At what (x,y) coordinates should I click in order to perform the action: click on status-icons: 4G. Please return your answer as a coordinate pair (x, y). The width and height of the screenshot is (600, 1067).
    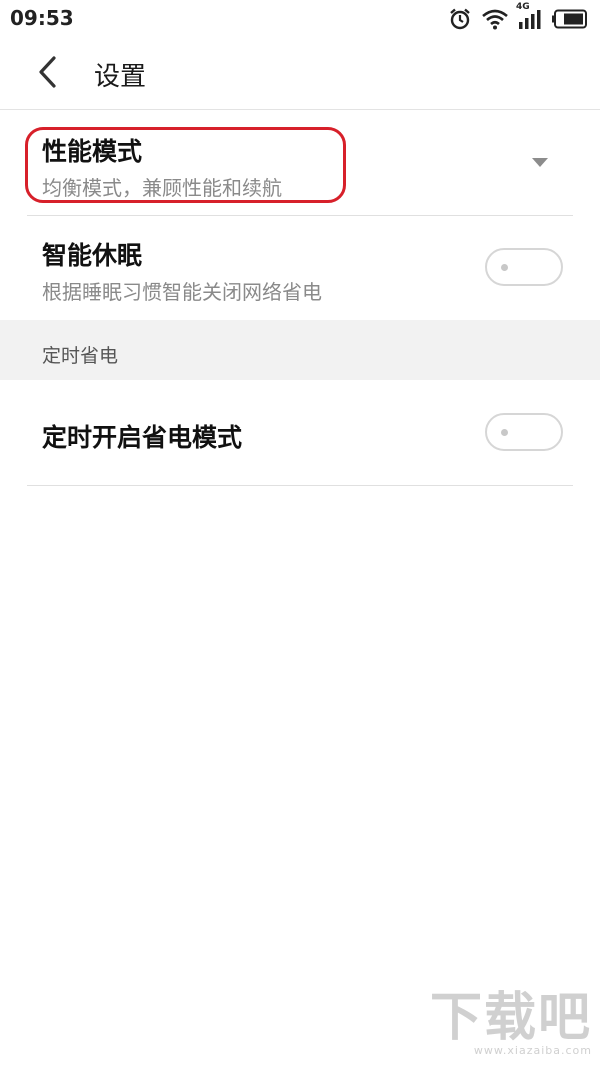
    Looking at the image, I should click on (518, 17).